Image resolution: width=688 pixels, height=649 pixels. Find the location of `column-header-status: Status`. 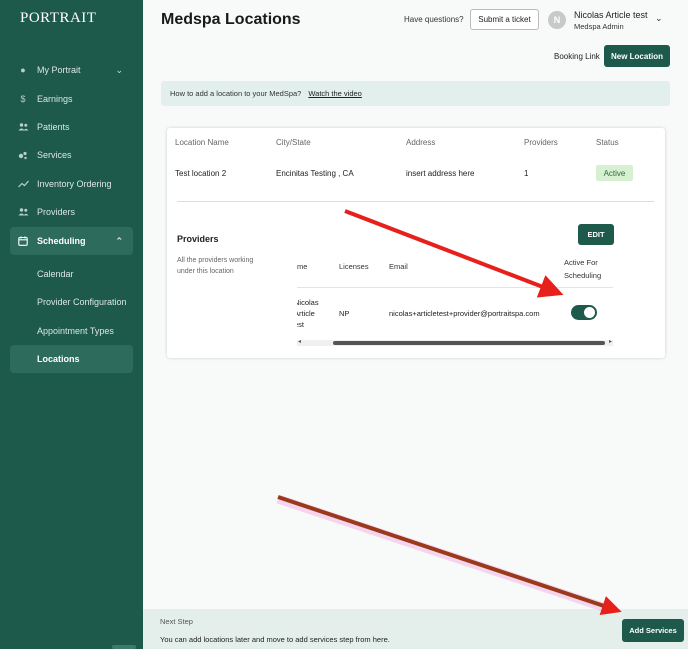

column-header-status: Status is located at coordinates (607, 142).